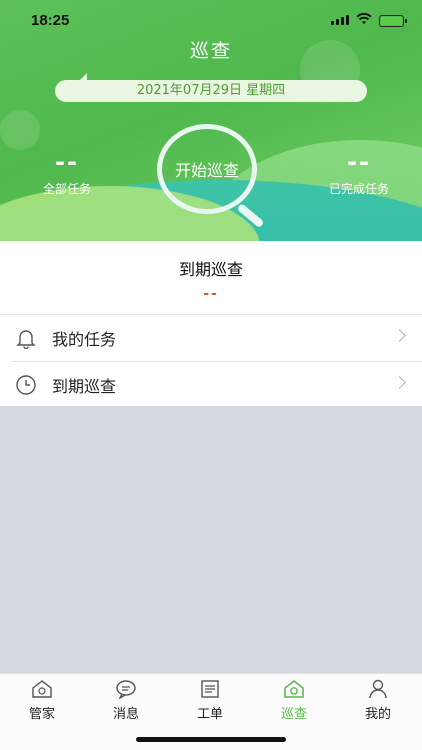  I want to click on date-label: 2021年07月29日 星期四, so click(211, 87).